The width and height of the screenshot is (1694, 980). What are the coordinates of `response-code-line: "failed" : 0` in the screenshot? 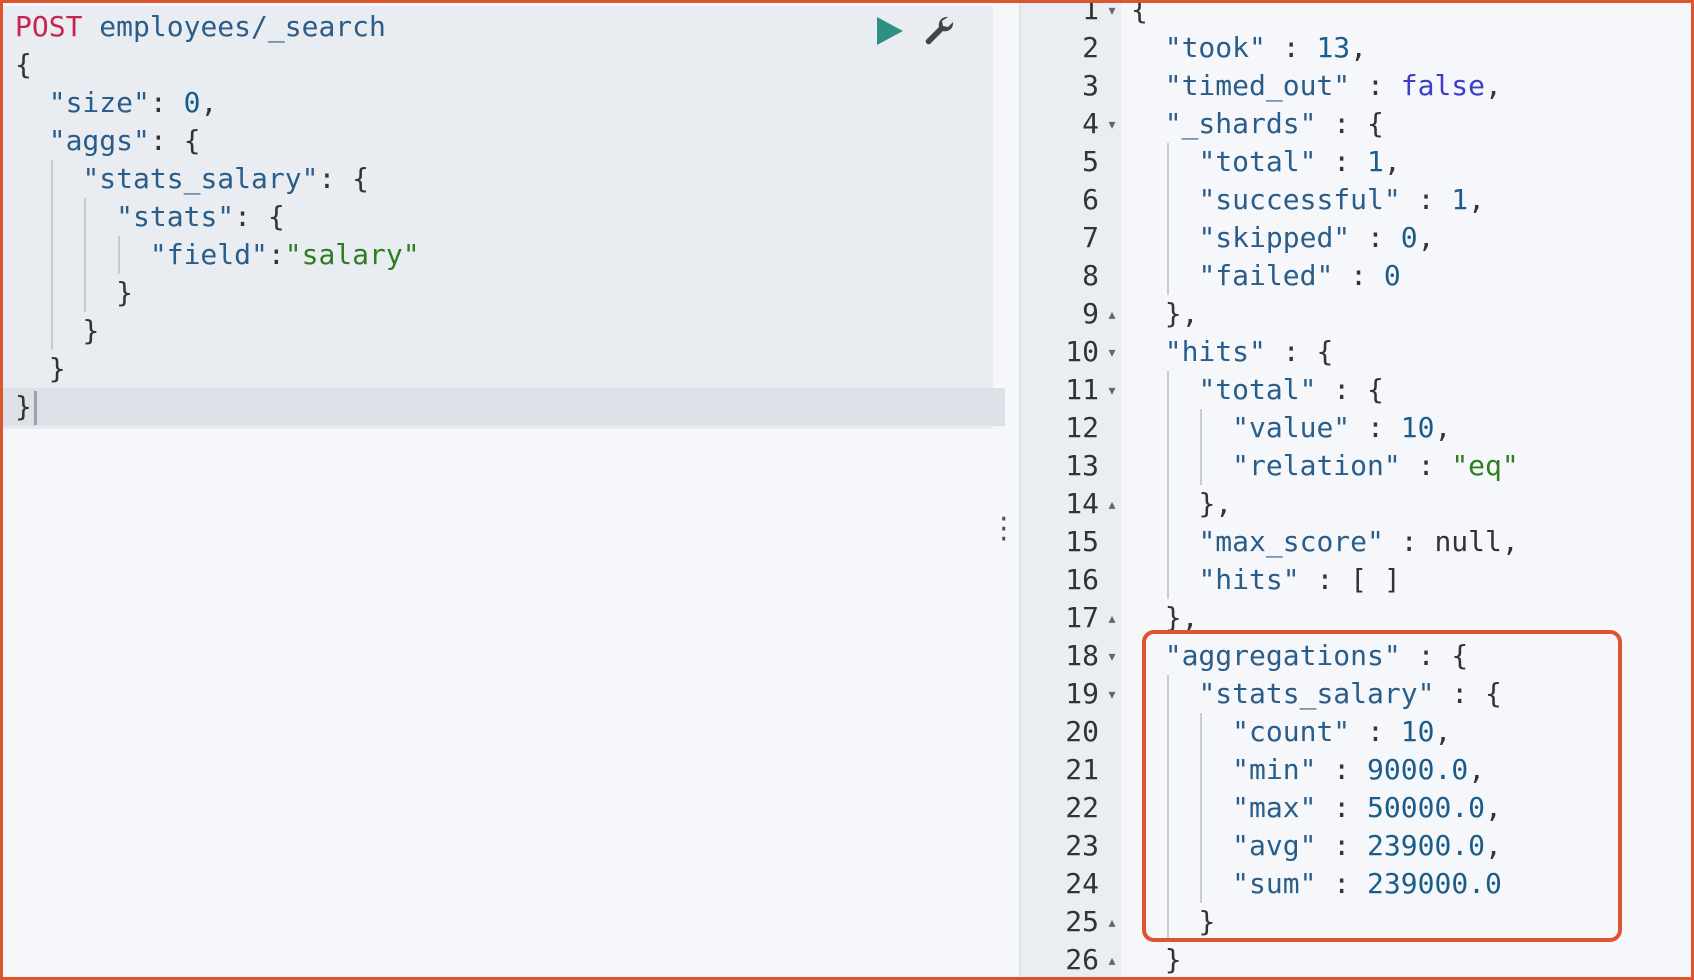 It's located at (1266, 276).